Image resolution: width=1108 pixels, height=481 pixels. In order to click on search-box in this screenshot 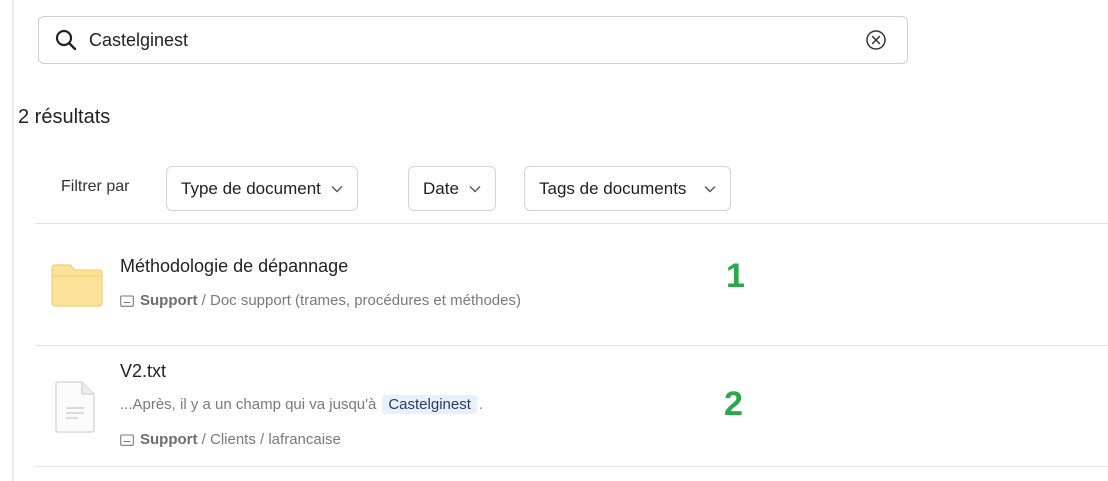, I will do `click(473, 40)`.